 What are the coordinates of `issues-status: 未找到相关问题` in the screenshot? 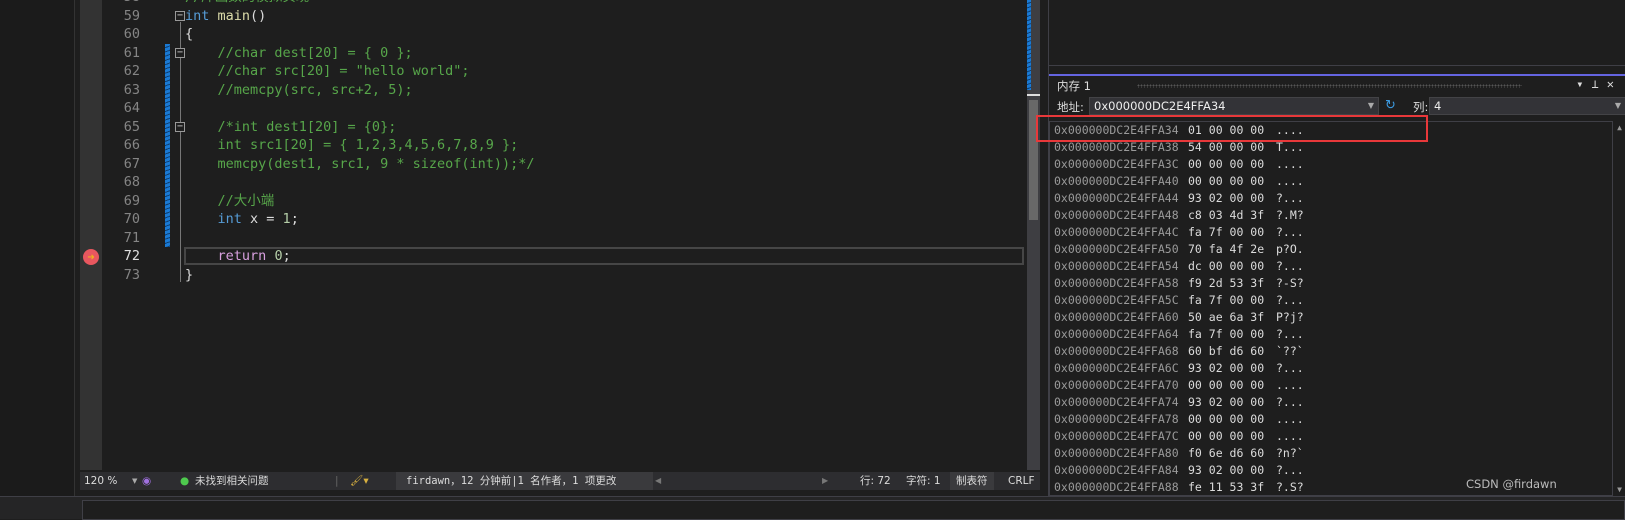 It's located at (232, 481).